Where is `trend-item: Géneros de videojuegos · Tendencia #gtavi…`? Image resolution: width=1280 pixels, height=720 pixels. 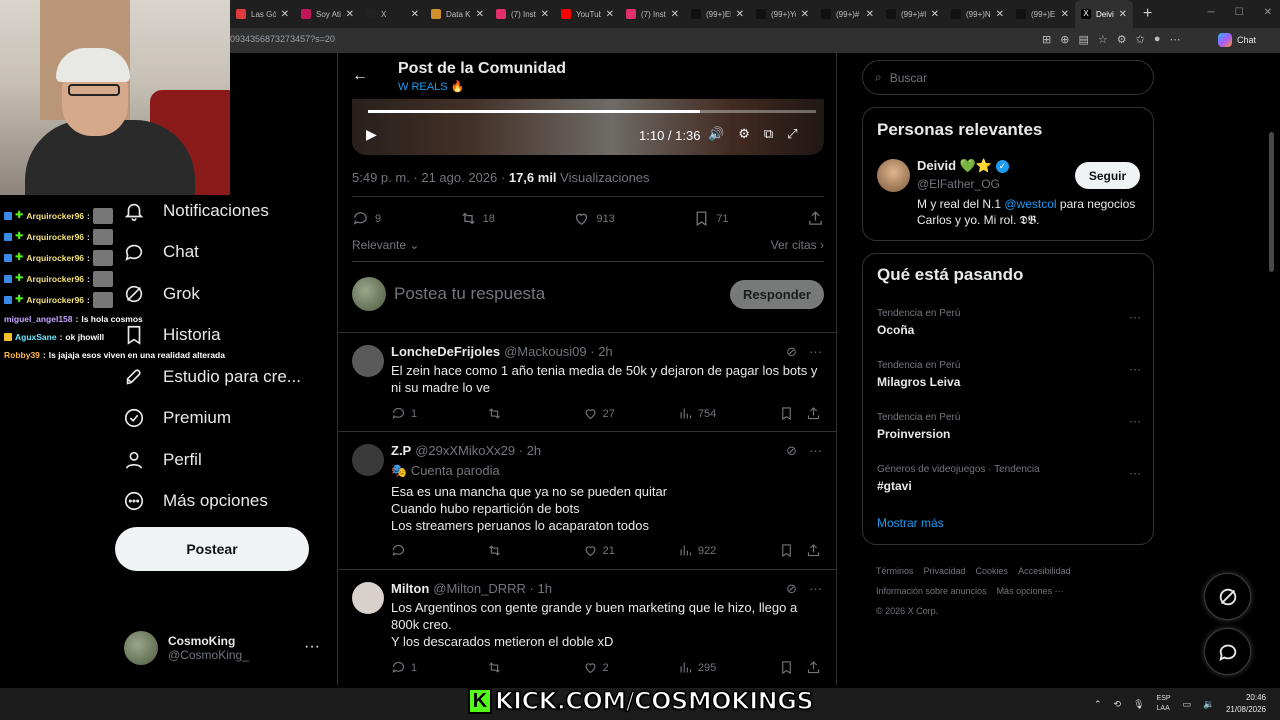 trend-item: Géneros de videojuegos · Tendencia #gtavi… is located at coordinates (1010, 484).